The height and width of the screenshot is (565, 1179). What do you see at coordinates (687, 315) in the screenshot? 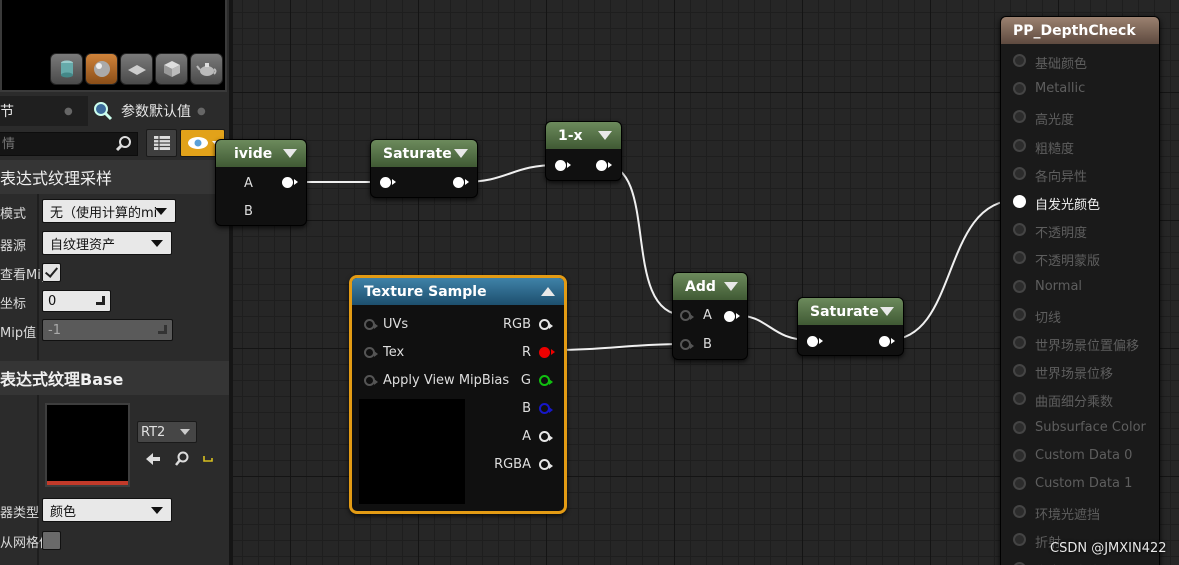
I see `input-pin-a` at bounding box center [687, 315].